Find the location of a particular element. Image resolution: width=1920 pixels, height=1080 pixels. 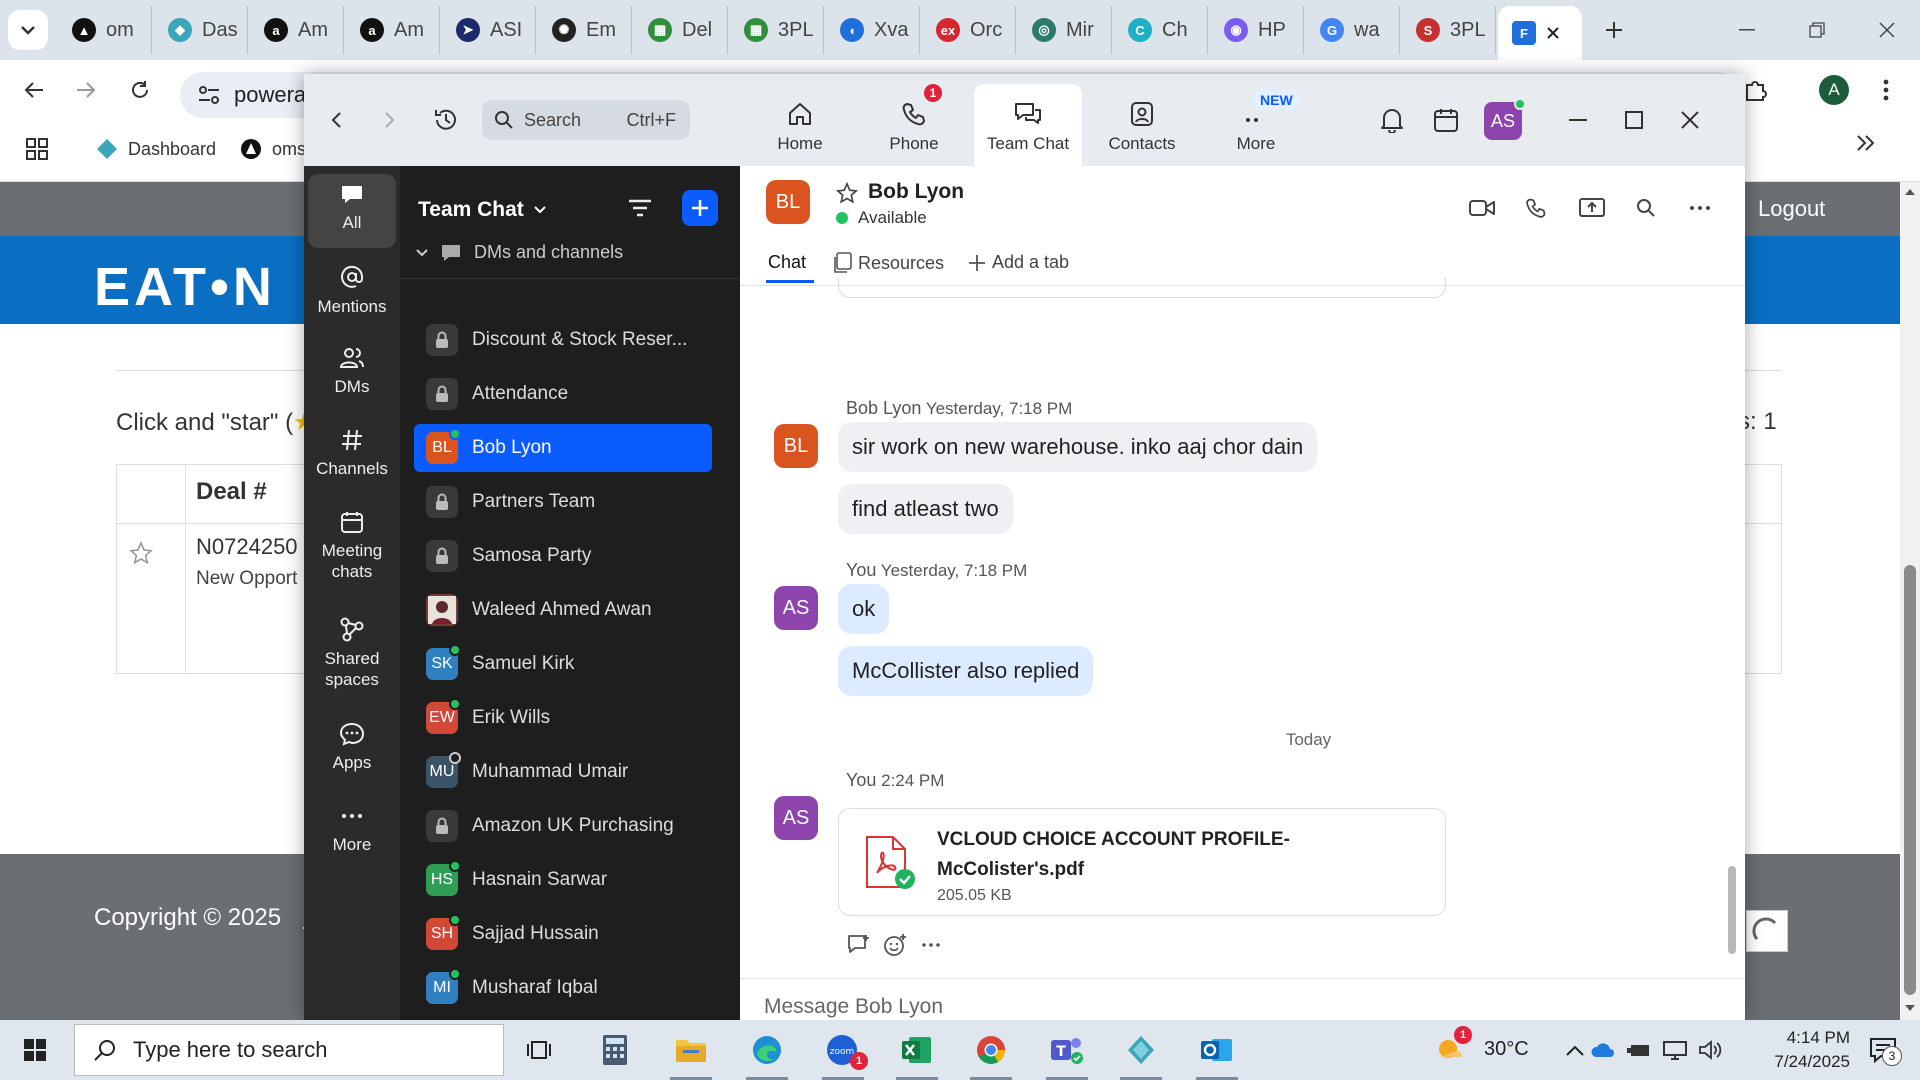

taskbar-clock: 4:14 PM 7/24/2025 is located at coordinates (1795, 1050).